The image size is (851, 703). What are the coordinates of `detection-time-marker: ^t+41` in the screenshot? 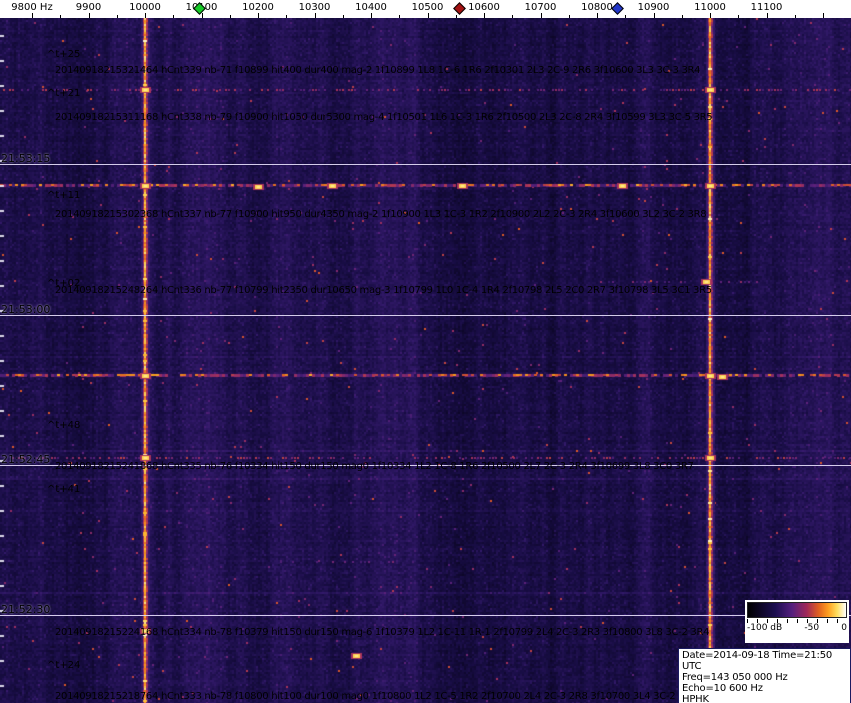 It's located at (64, 489).